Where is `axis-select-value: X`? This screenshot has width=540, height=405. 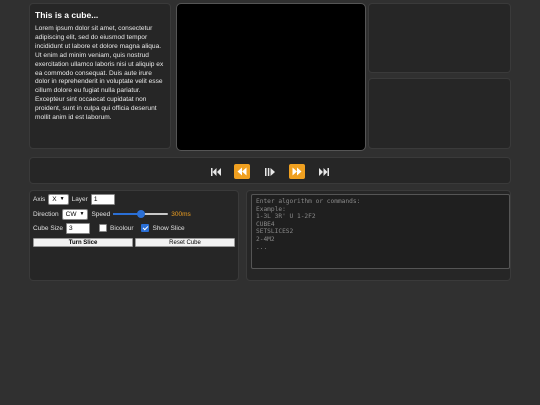
axis-select-value: X is located at coordinates (54, 199).